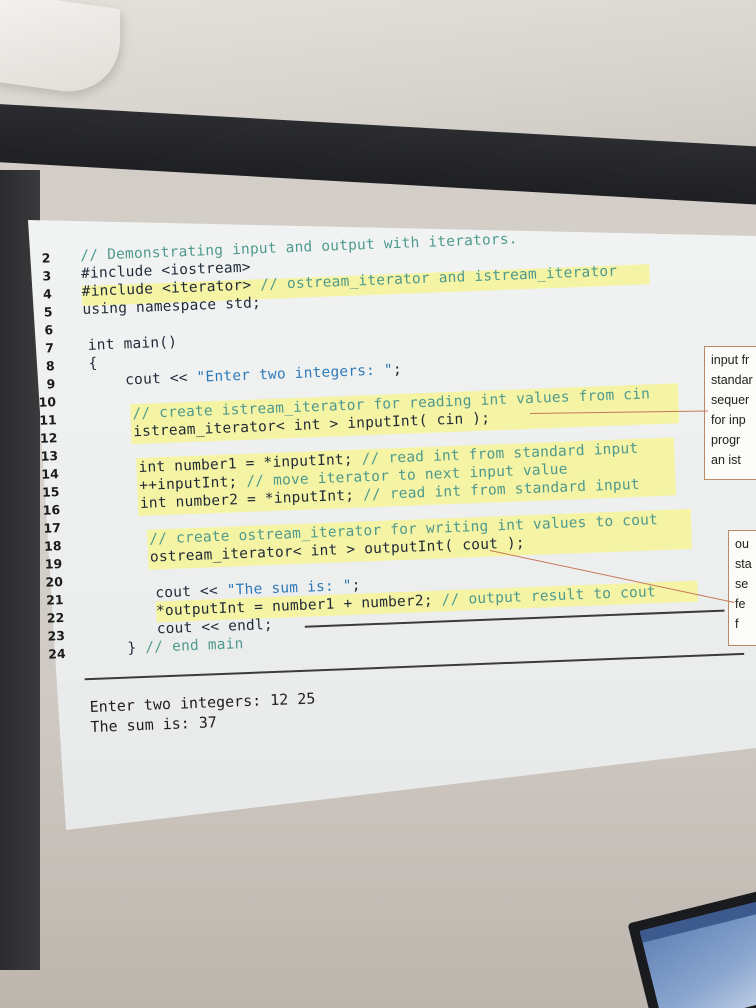 This screenshot has height=1008, width=756. I want to click on output-line-2: The sum is: 37, so click(154, 725).